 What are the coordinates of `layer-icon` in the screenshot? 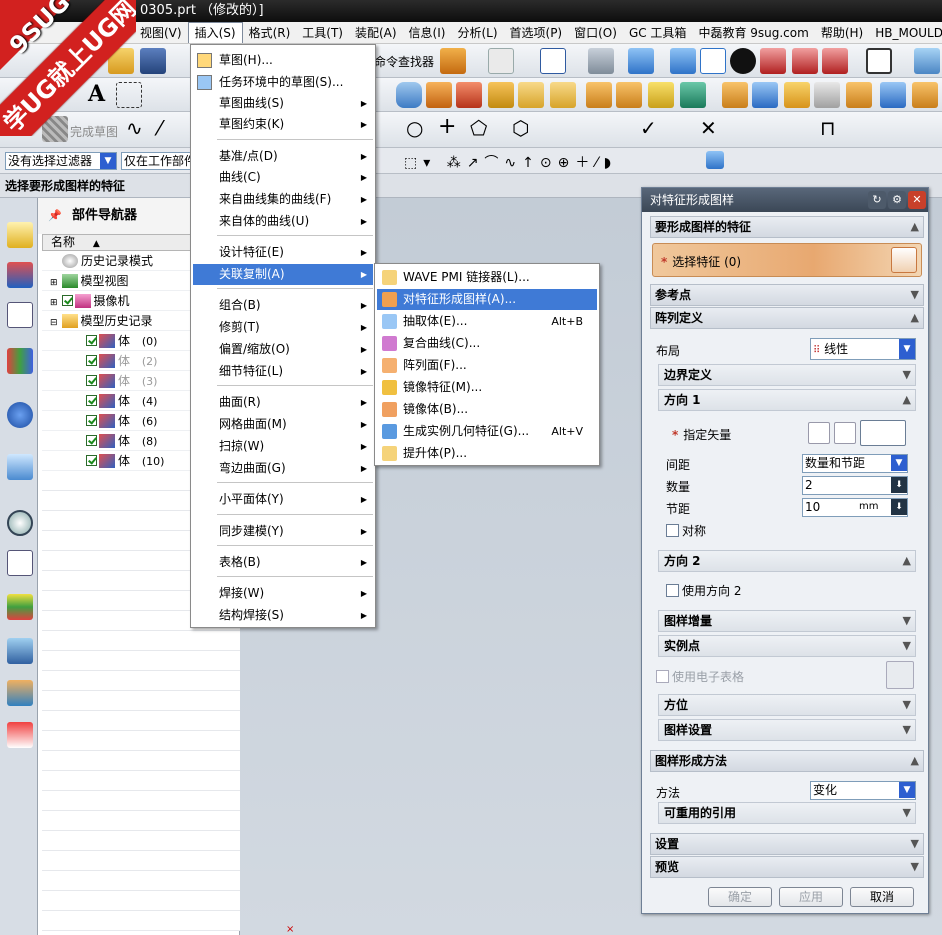 It's located at (927, 61).